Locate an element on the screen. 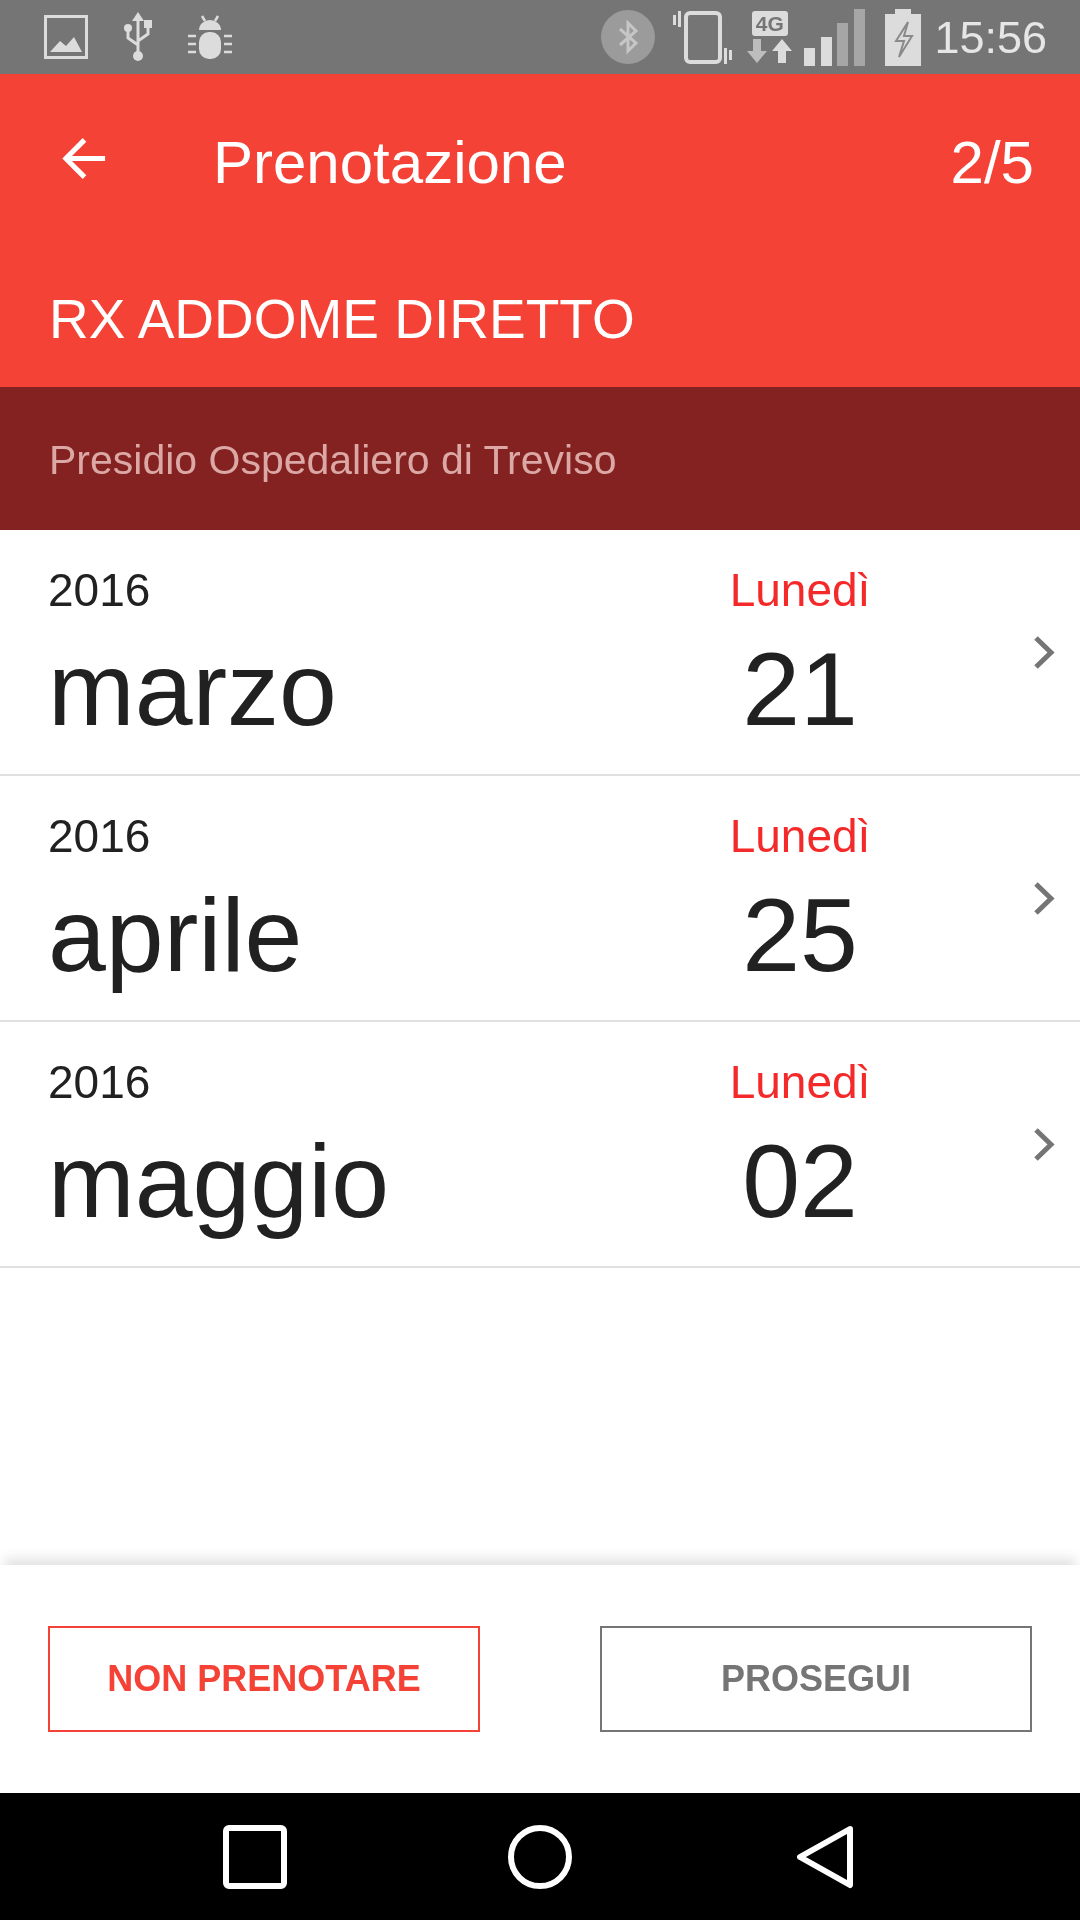 The height and width of the screenshot is (1920, 1080). continue-button: PROSEGUI is located at coordinates (816, 1679).